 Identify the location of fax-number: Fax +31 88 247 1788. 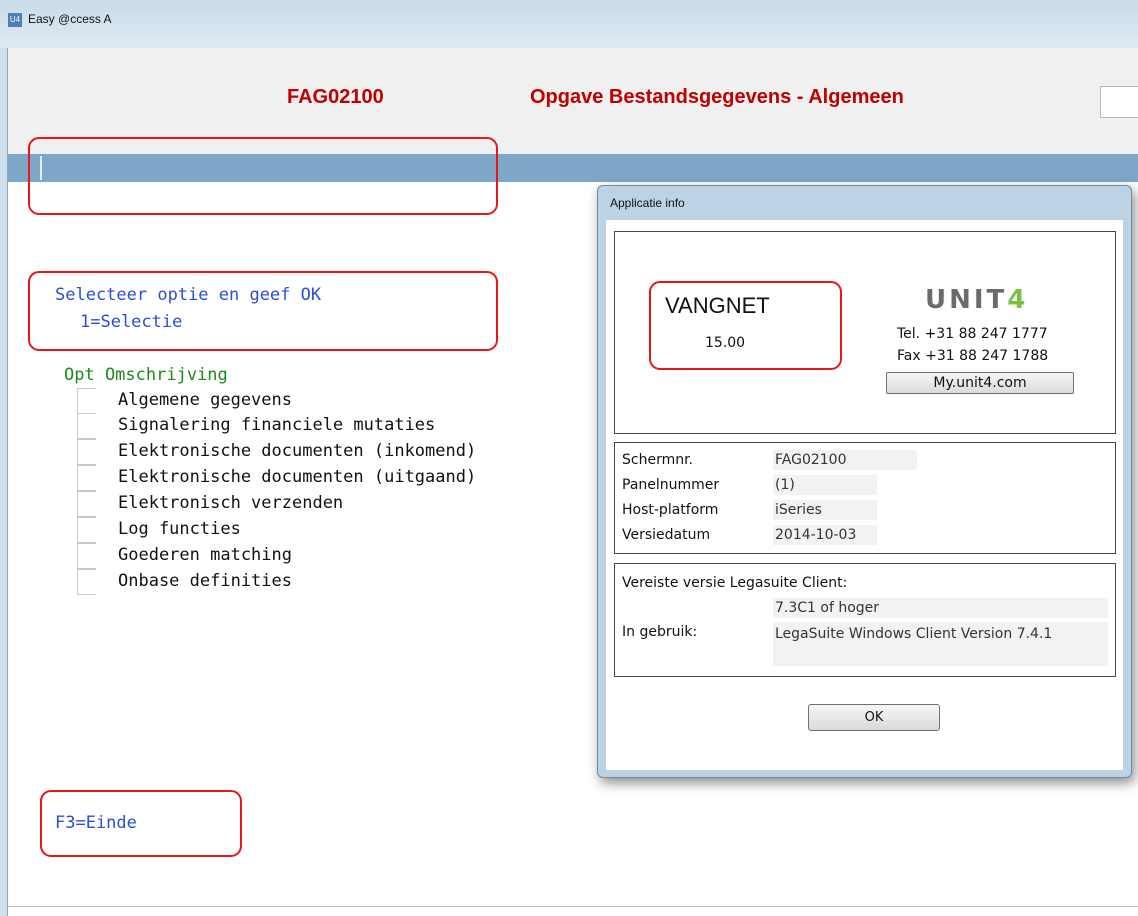
(973, 356).